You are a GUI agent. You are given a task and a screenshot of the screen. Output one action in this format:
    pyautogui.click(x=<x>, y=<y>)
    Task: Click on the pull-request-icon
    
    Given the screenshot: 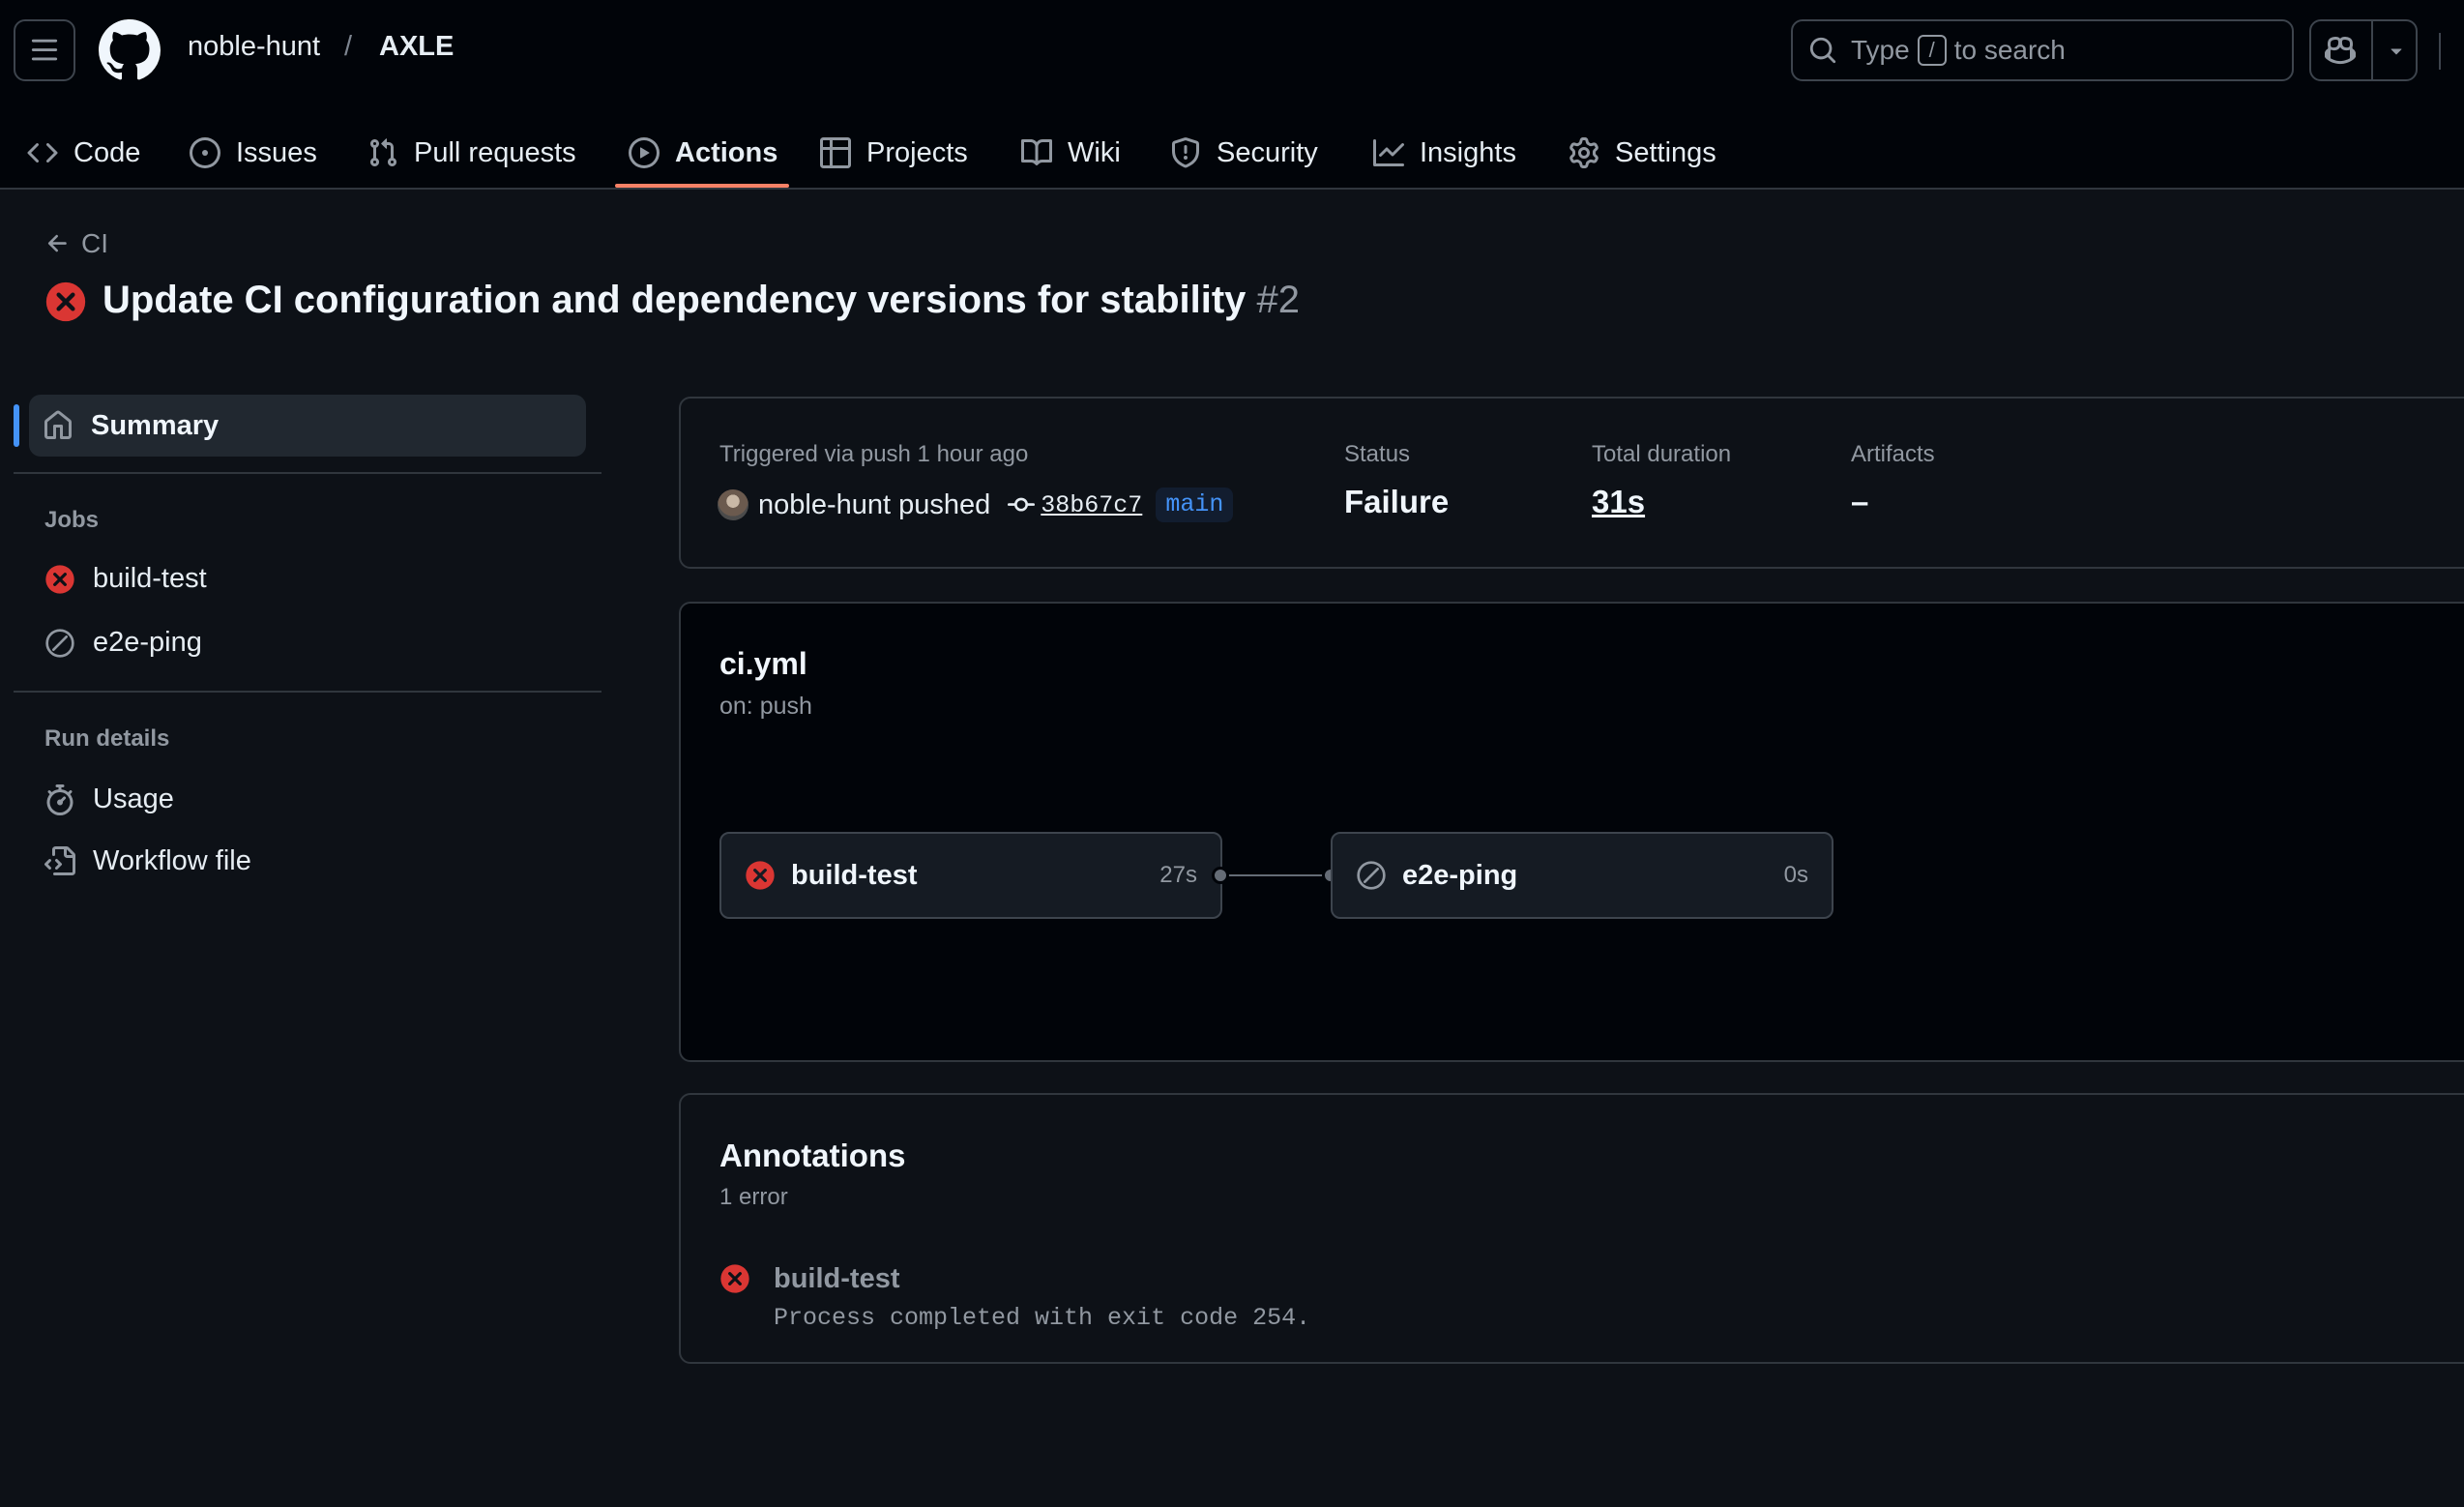 What is the action you would take?
    pyautogui.click(x=383, y=152)
    